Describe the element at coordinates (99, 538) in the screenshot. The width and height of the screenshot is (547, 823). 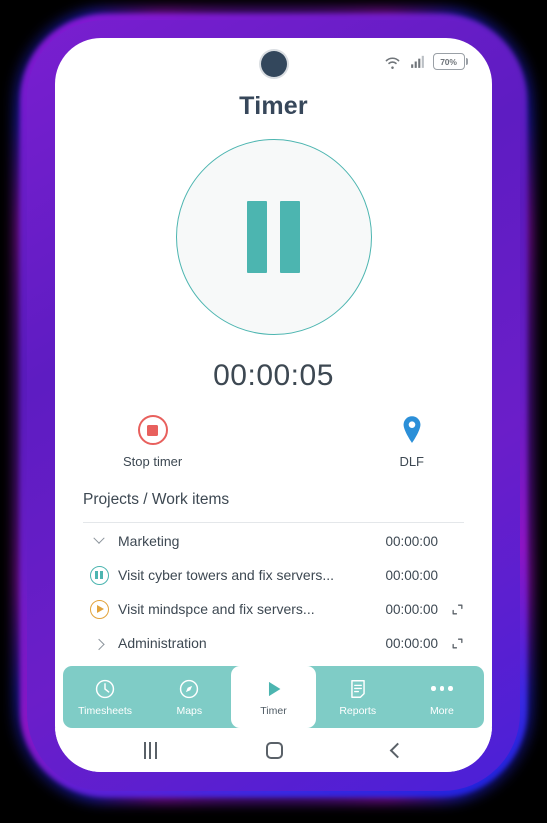
I see `chevron-down-icon` at that location.